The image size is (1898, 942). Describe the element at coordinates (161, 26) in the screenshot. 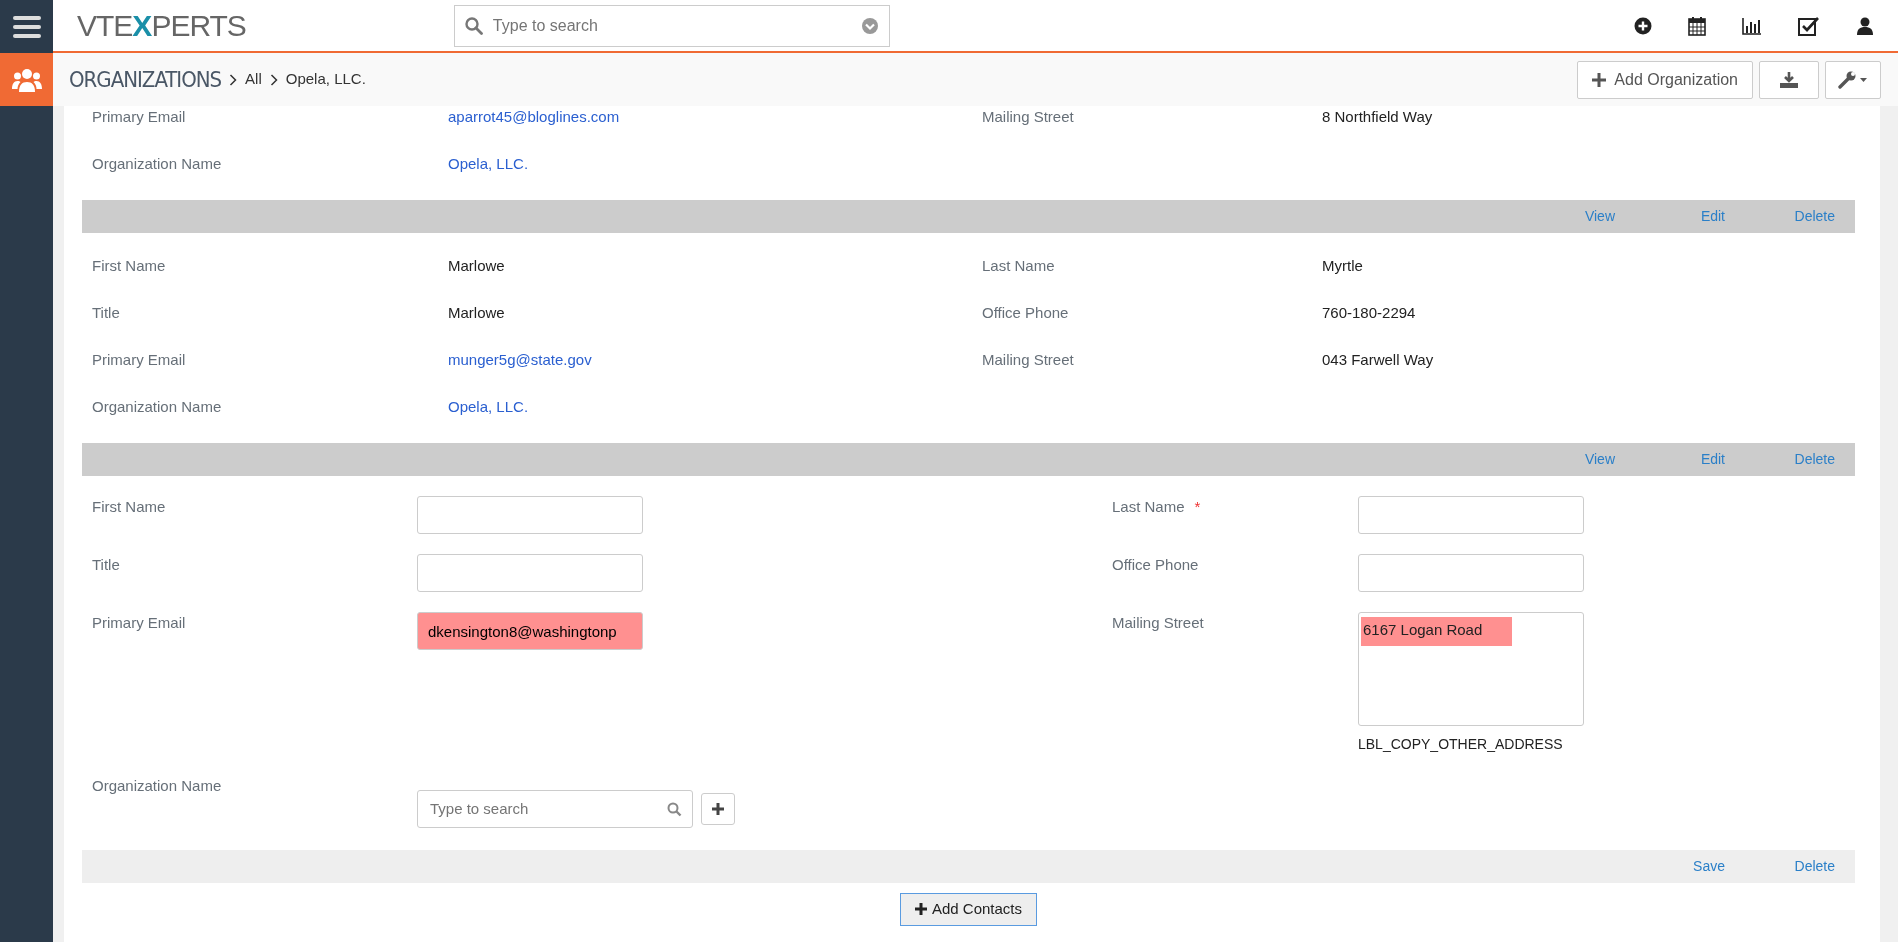

I see `brand-logo: VTEXPERTS` at that location.